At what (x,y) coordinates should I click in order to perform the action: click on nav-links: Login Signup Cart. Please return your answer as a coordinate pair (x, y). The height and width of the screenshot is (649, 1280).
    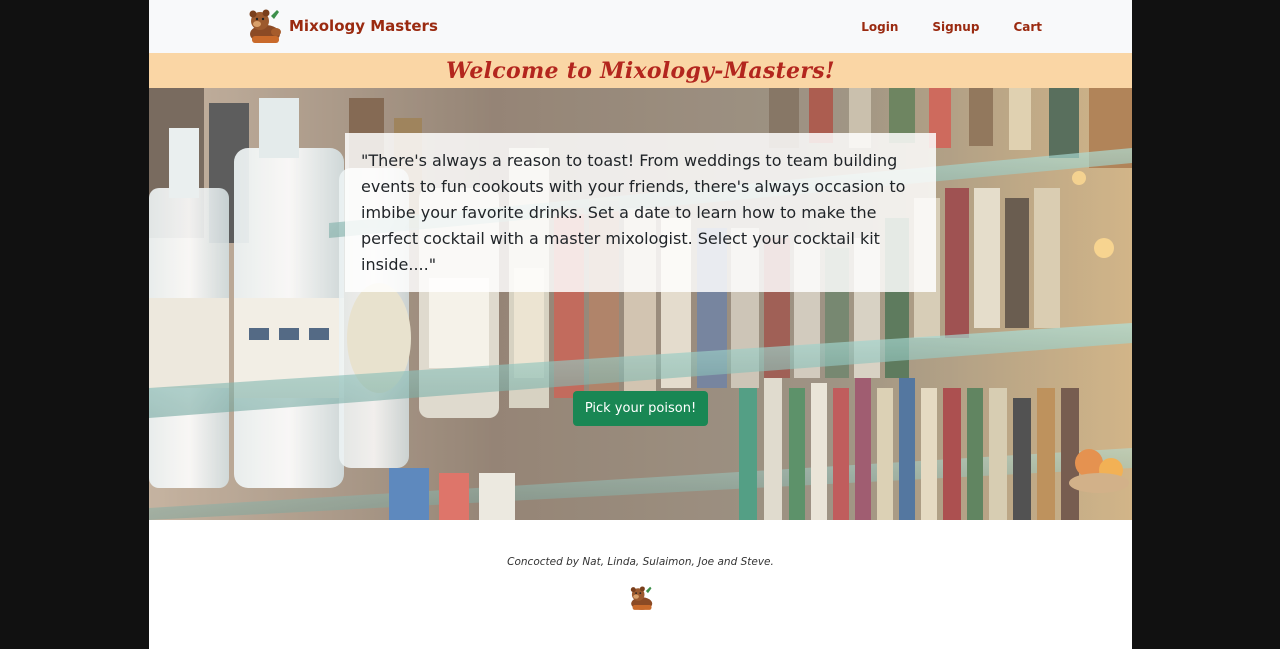
    Looking at the image, I should click on (934, 26).